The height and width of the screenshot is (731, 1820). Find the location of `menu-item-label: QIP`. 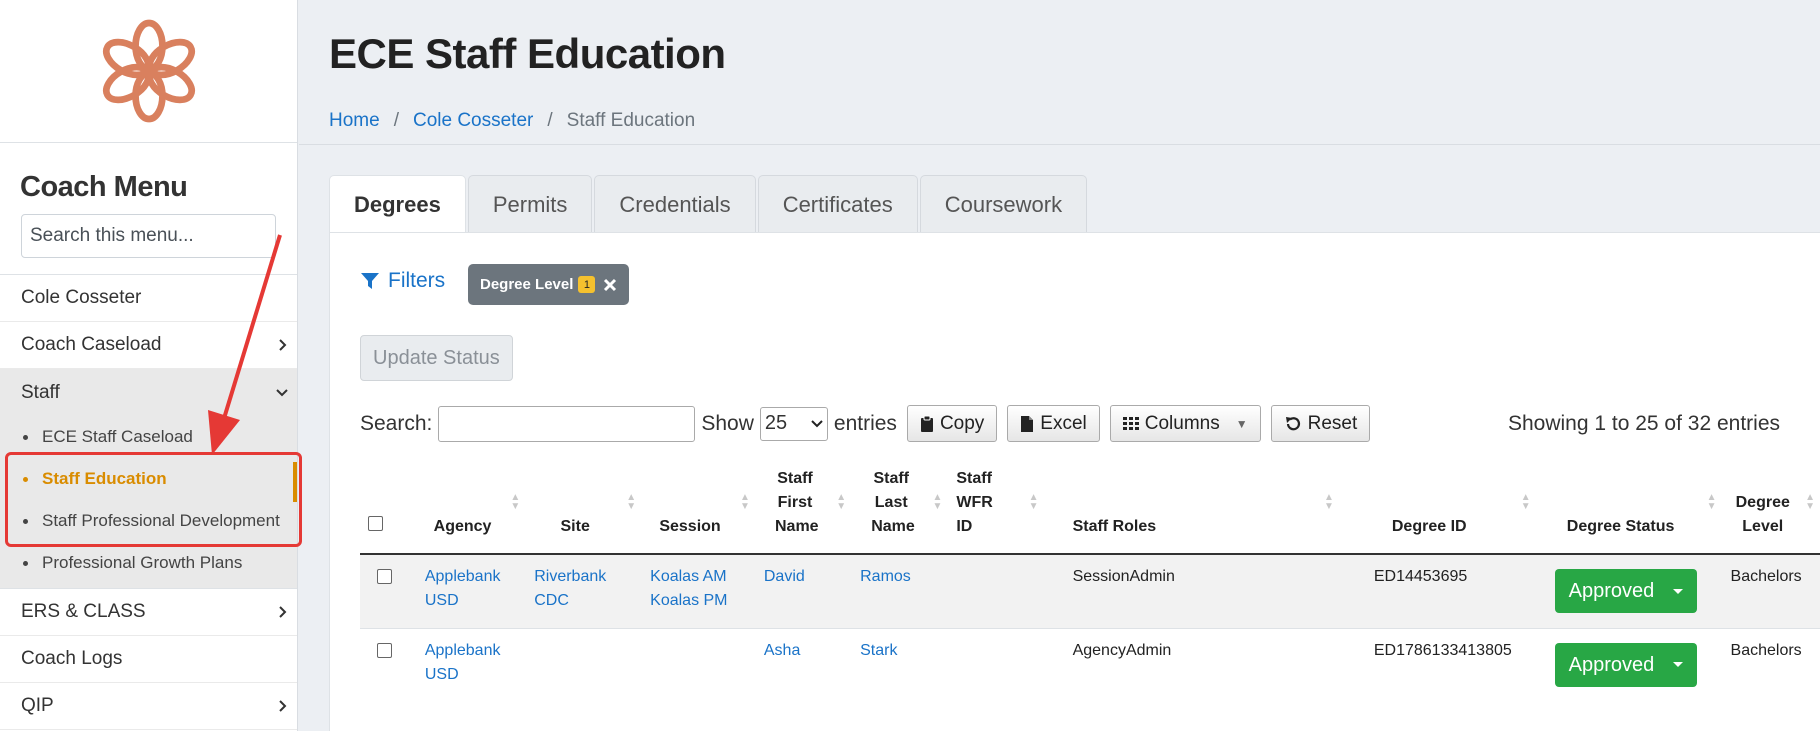

menu-item-label: QIP is located at coordinates (37, 705).